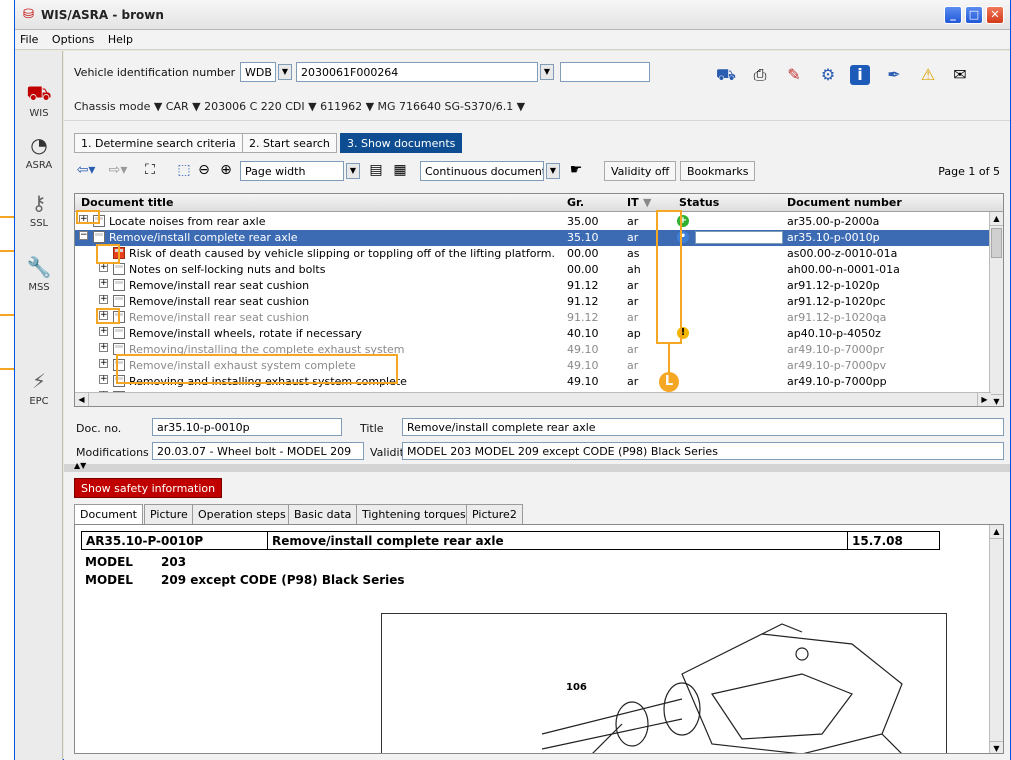  Describe the element at coordinates (547, 72) in the screenshot. I see `vin-number-dropdown: ▼` at that location.